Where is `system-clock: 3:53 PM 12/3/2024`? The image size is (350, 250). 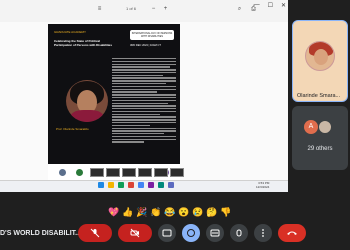 system-clock: 3:53 PM 12/3/2024 is located at coordinates (262, 185).